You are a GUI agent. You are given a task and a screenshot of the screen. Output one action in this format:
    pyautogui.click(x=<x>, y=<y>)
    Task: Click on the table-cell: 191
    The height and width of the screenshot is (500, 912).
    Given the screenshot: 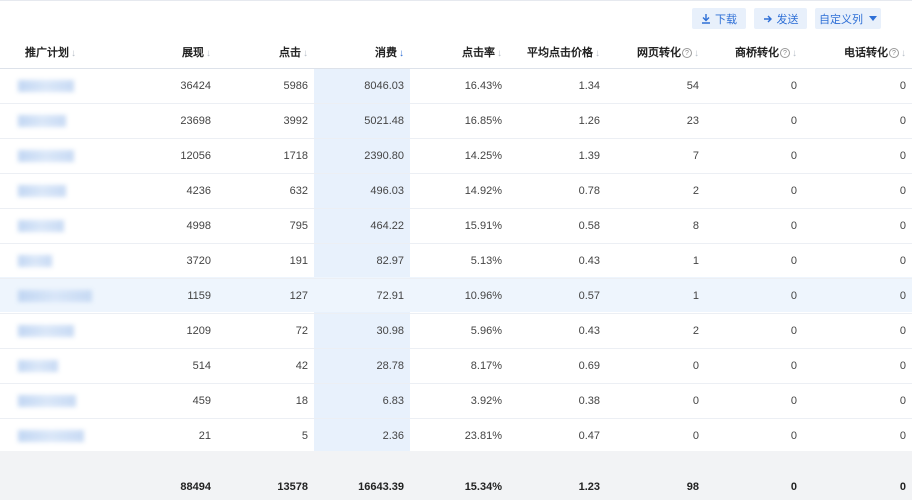 What is the action you would take?
    pyautogui.click(x=265, y=261)
    